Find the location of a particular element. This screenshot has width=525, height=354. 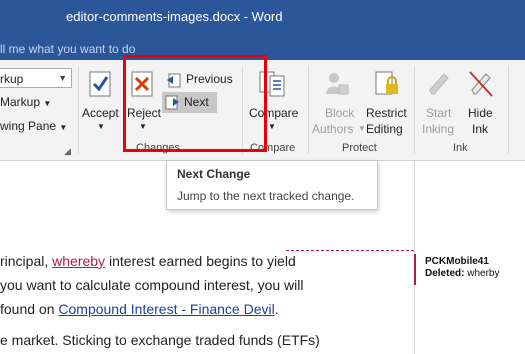

lock-icon is located at coordinates (386, 83).